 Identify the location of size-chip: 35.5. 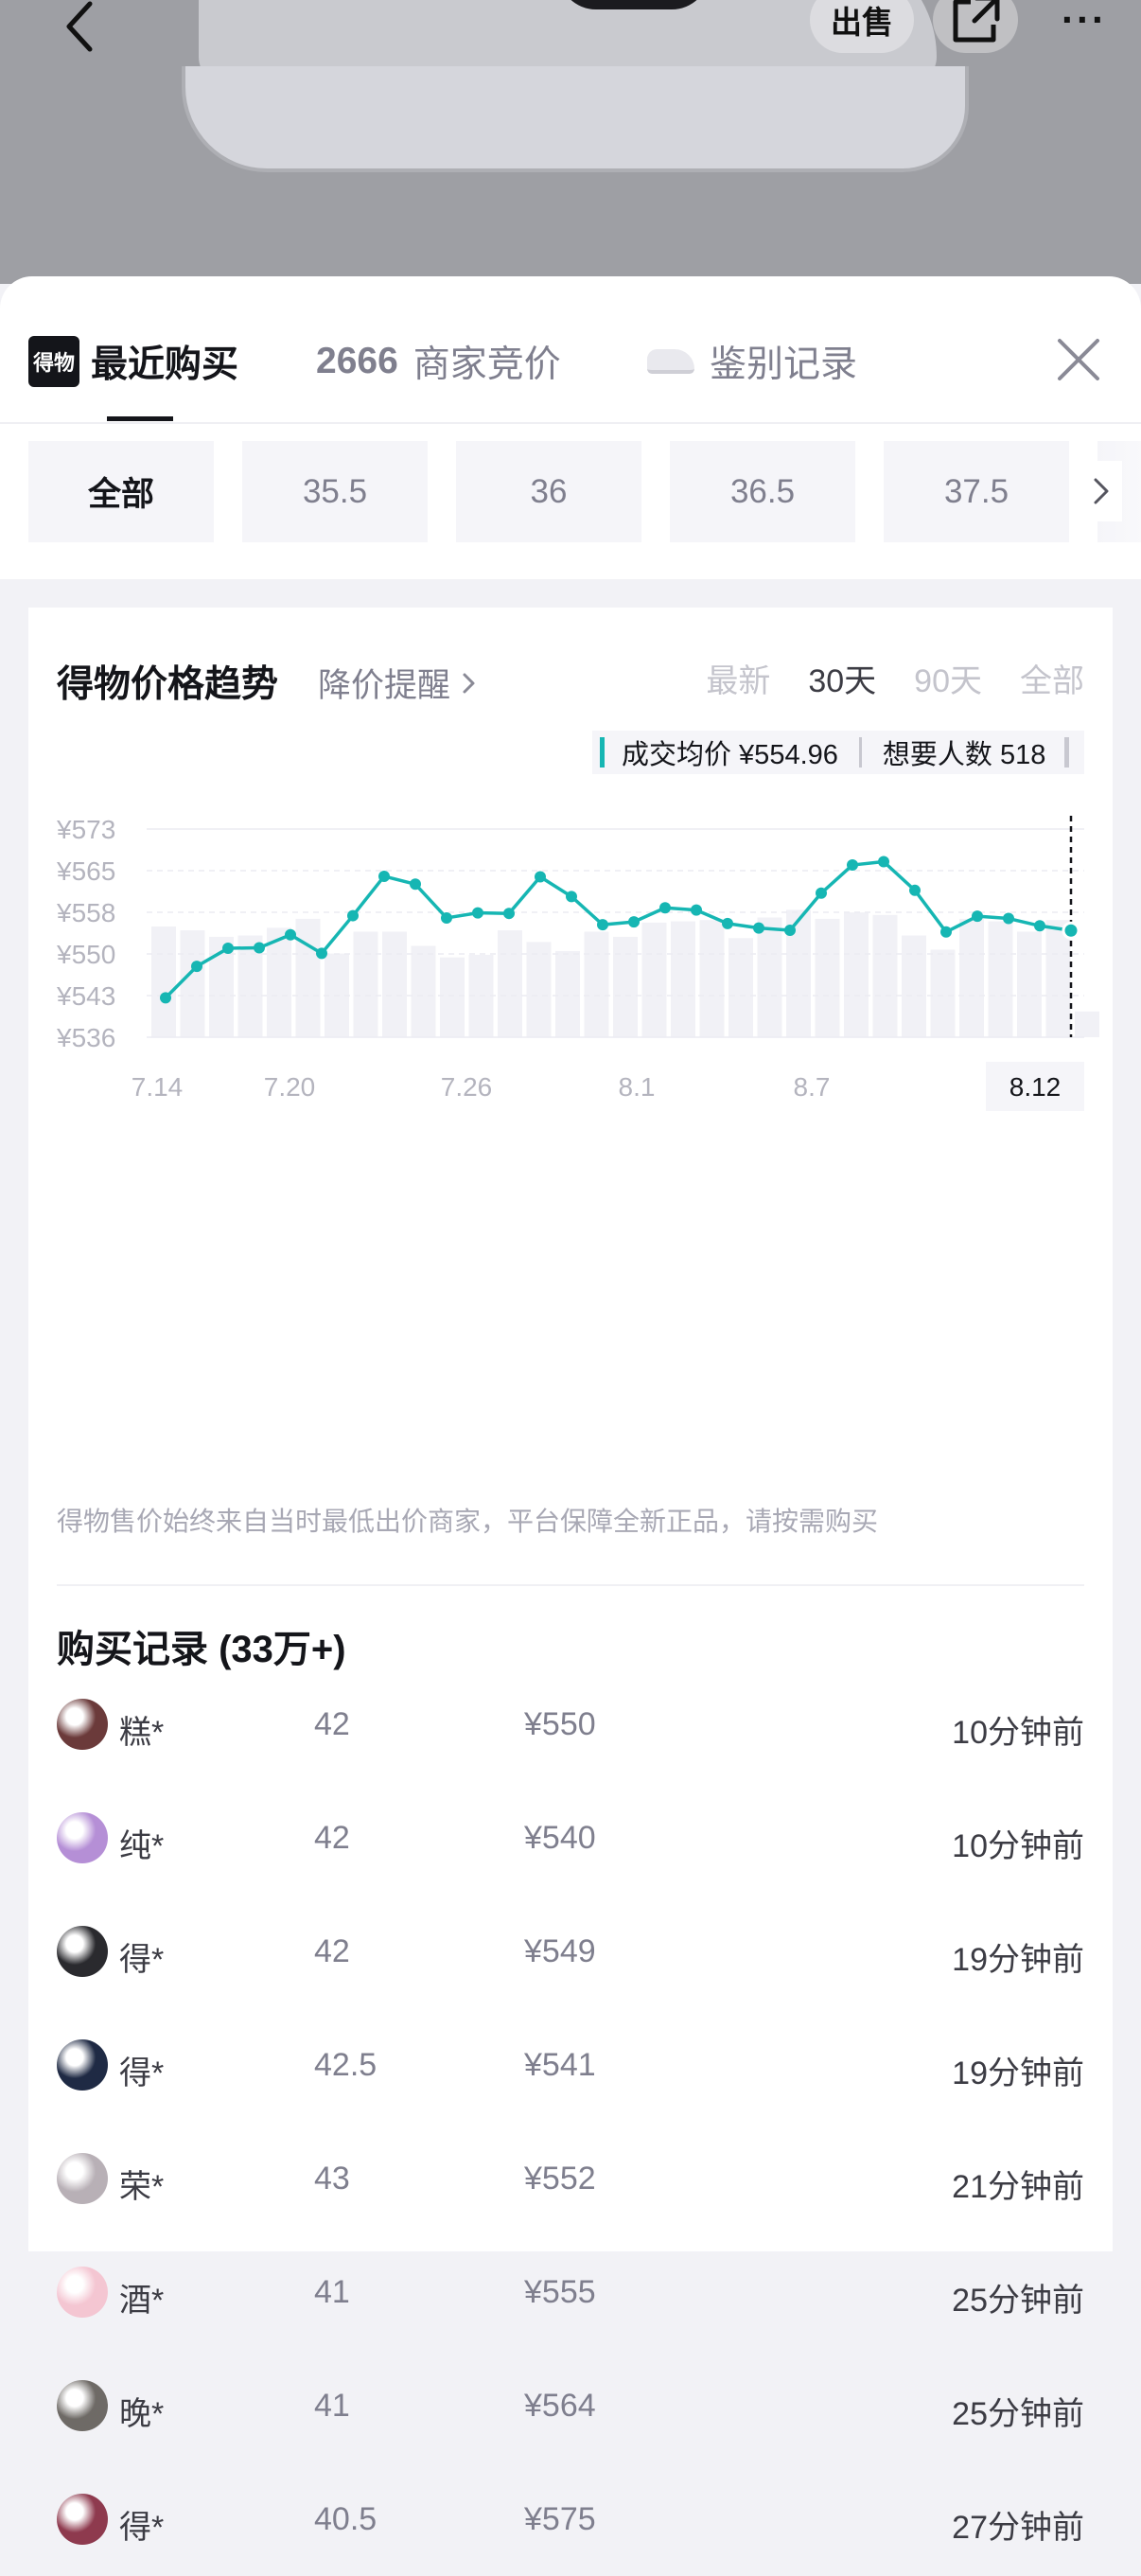
(335, 491).